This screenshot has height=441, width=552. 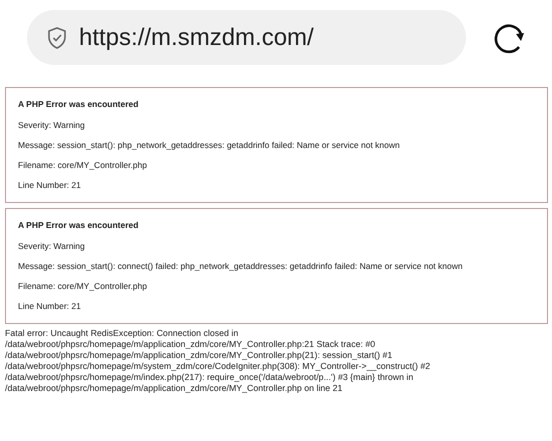 I want to click on shield-check-icon, so click(x=57, y=37).